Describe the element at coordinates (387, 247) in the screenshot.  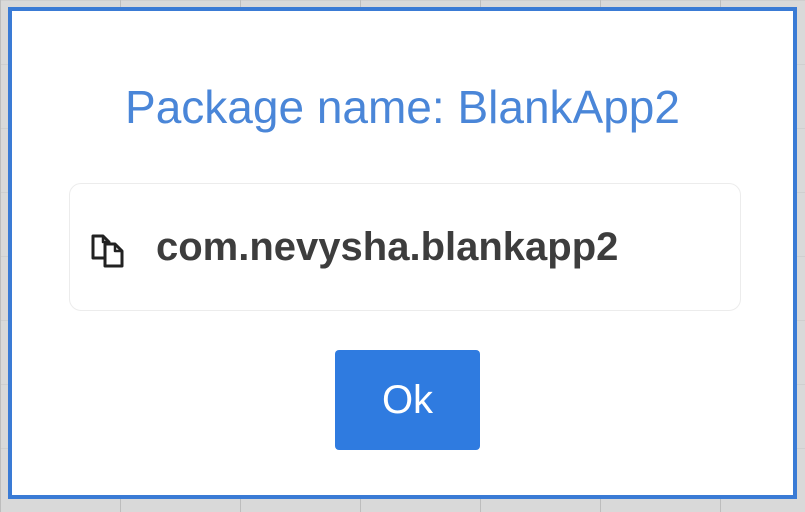
I see `package-name-text: com.nevysha.blankapp2` at that location.